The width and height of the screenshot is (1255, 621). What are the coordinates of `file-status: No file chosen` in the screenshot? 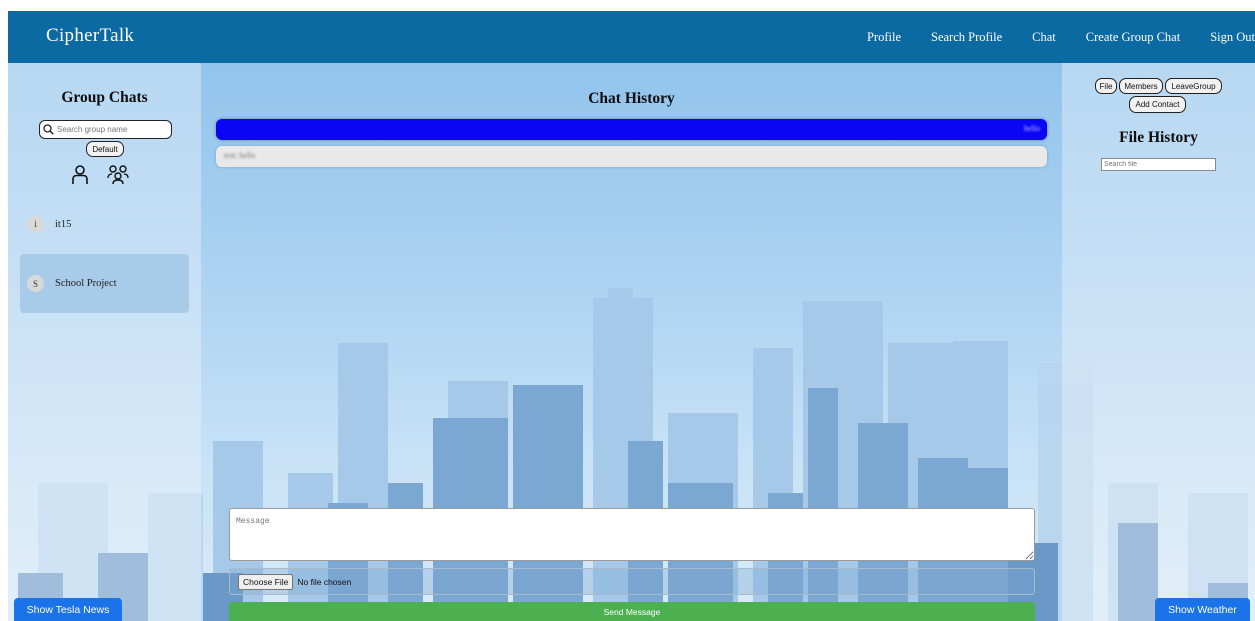 It's located at (324, 581).